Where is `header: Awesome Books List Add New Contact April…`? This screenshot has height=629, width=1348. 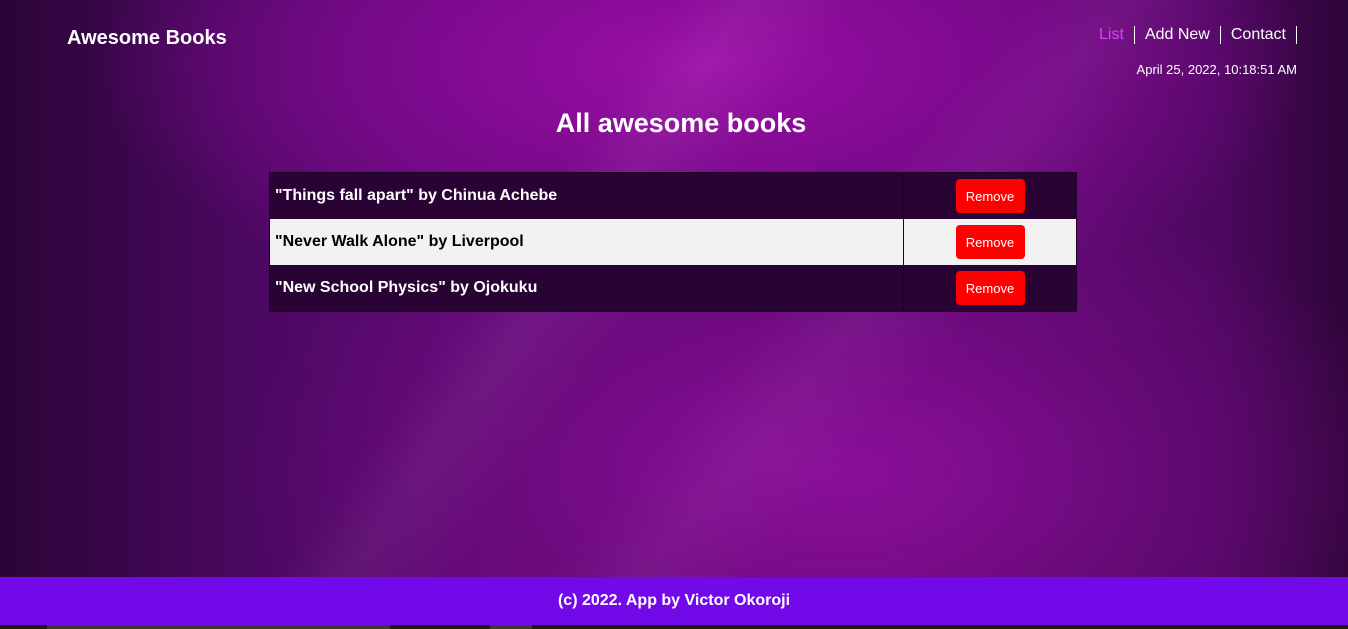 header: Awesome Books List Add New Contact April… is located at coordinates (674, 45).